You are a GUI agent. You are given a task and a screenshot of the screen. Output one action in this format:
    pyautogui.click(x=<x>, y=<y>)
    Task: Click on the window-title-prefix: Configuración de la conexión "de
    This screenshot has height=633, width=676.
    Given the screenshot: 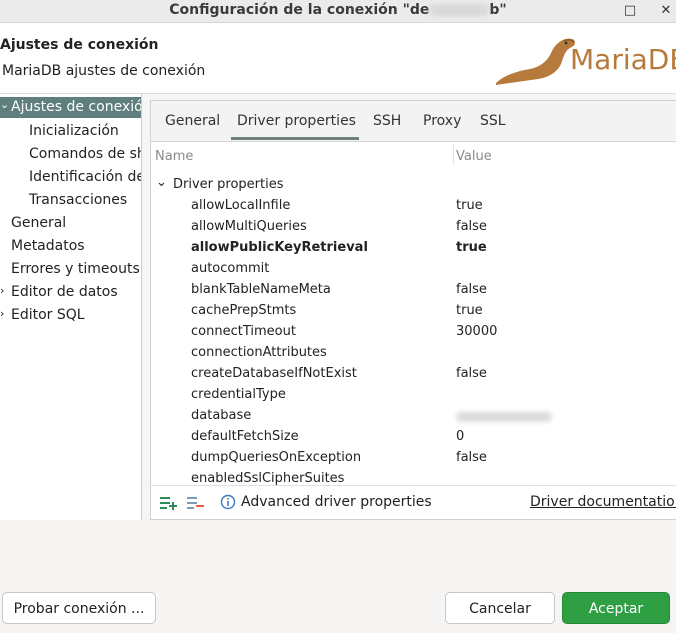 What is the action you would take?
    pyautogui.click(x=299, y=10)
    